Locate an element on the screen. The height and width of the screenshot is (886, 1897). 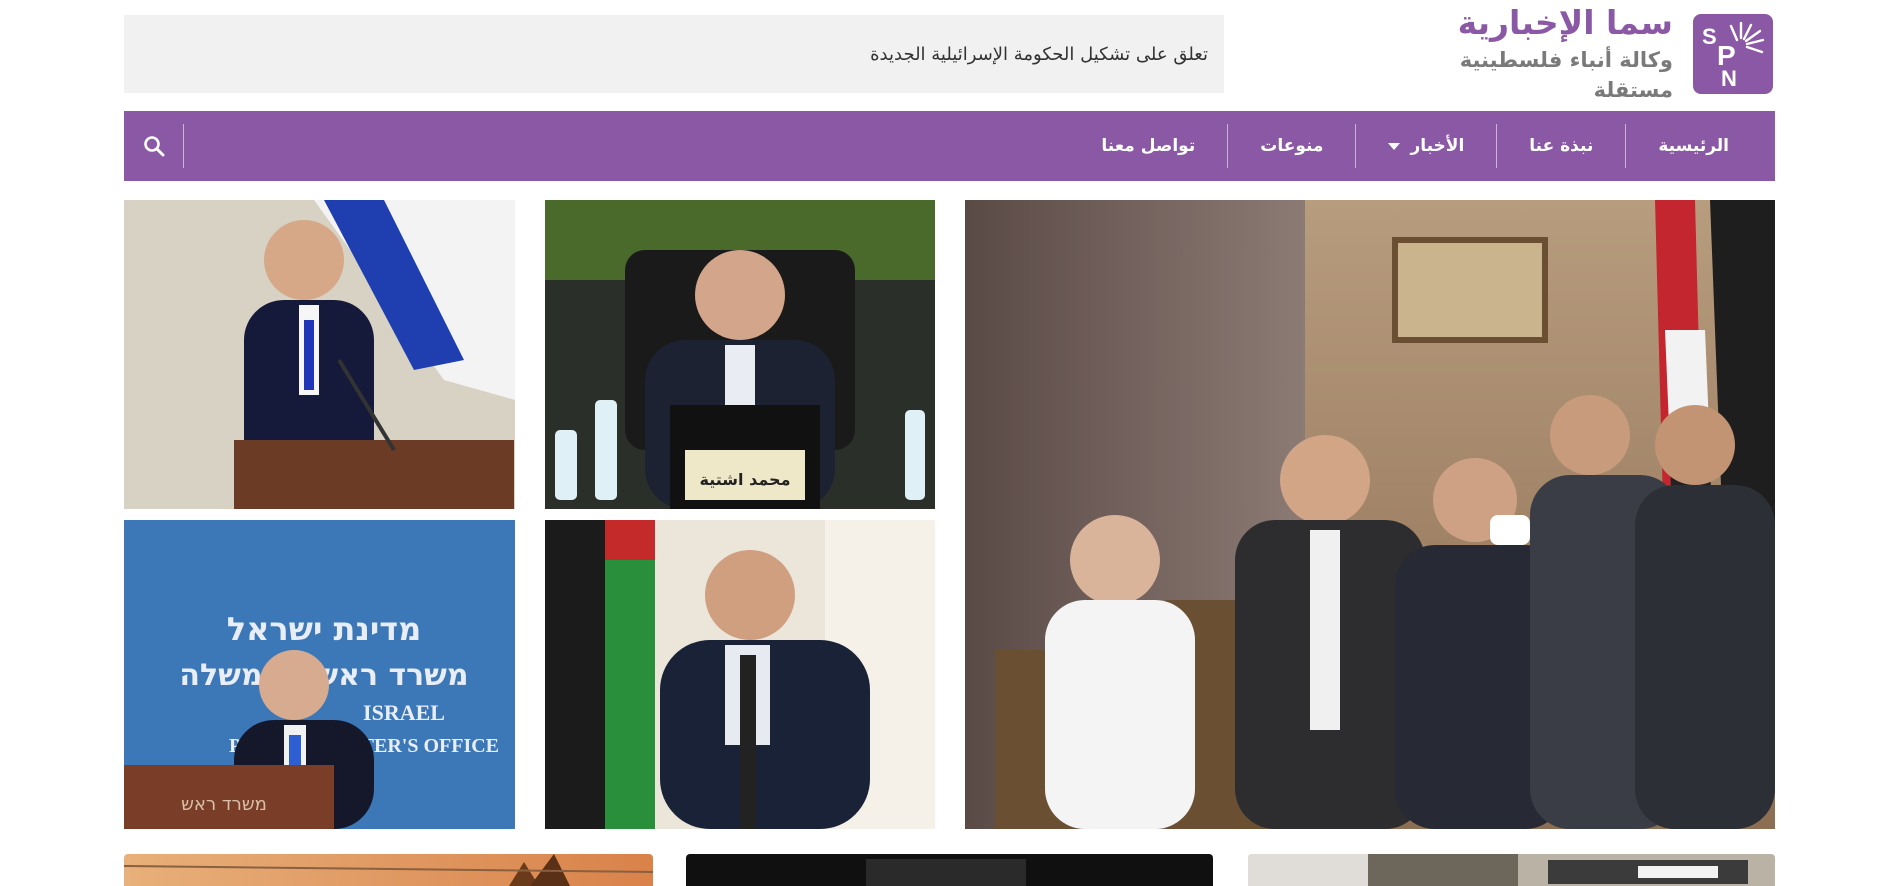
nav-item-label: الأخبار is located at coordinates (1437, 146).